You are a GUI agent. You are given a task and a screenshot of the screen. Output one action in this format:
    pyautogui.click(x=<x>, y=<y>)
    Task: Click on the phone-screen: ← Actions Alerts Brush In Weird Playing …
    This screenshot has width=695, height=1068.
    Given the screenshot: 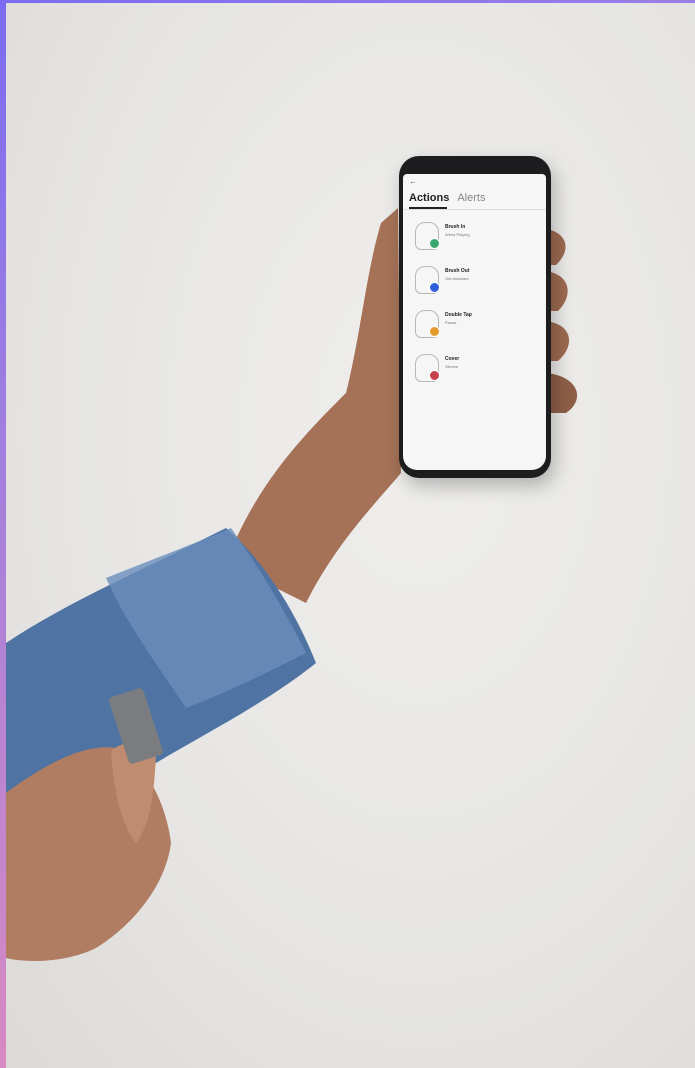 What is the action you would take?
    pyautogui.click(x=474, y=322)
    